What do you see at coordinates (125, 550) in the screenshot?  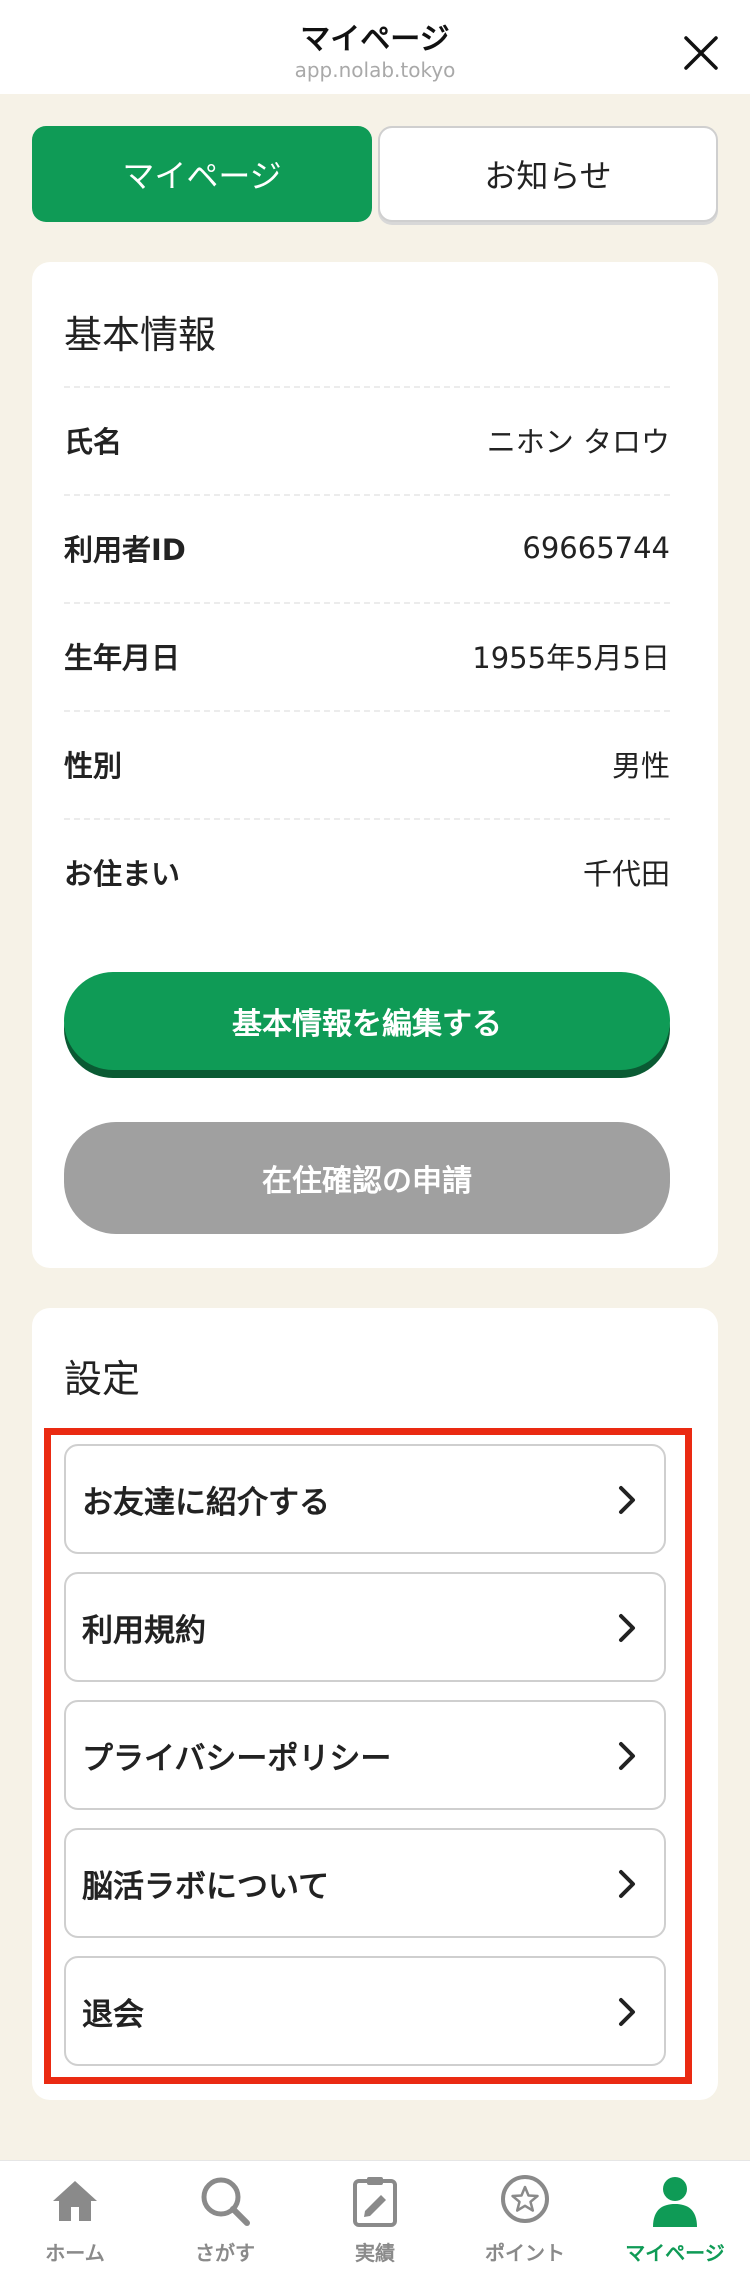 I see `info-label: 利用者ID` at bounding box center [125, 550].